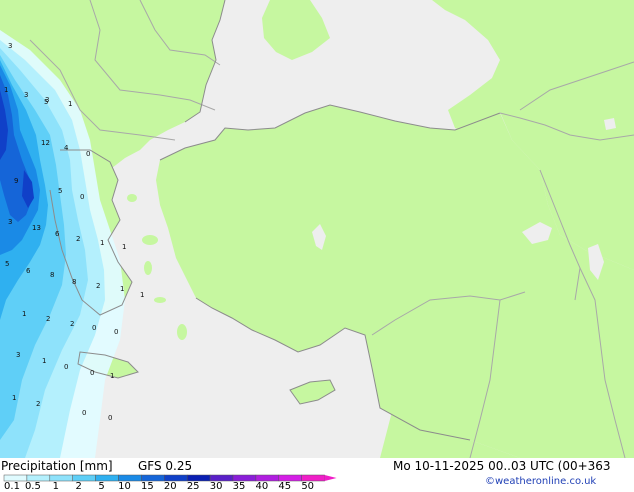  Describe the element at coordinates (160, 300) in the screenshot. I see `land-samos` at that location.